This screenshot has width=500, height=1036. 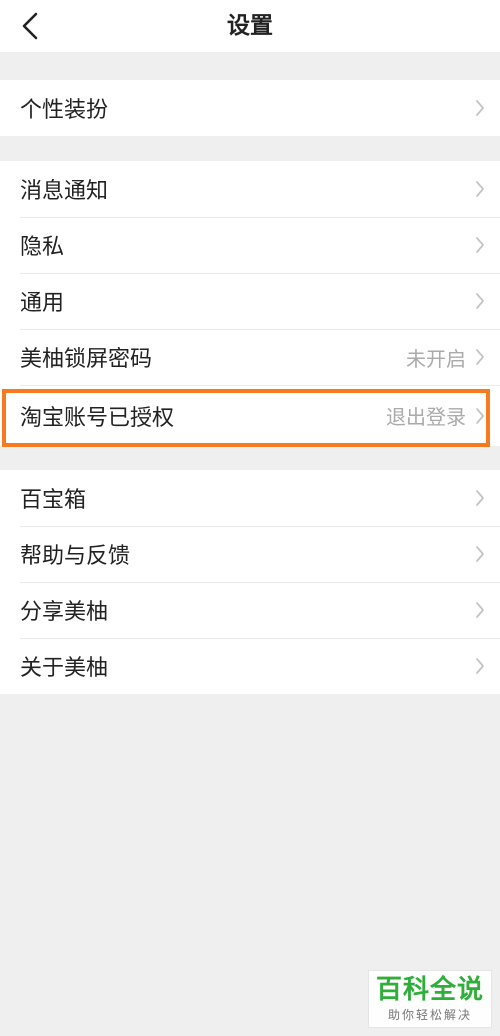 What do you see at coordinates (436, 358) in the screenshot?
I see `settings-item-value: 未开启` at bounding box center [436, 358].